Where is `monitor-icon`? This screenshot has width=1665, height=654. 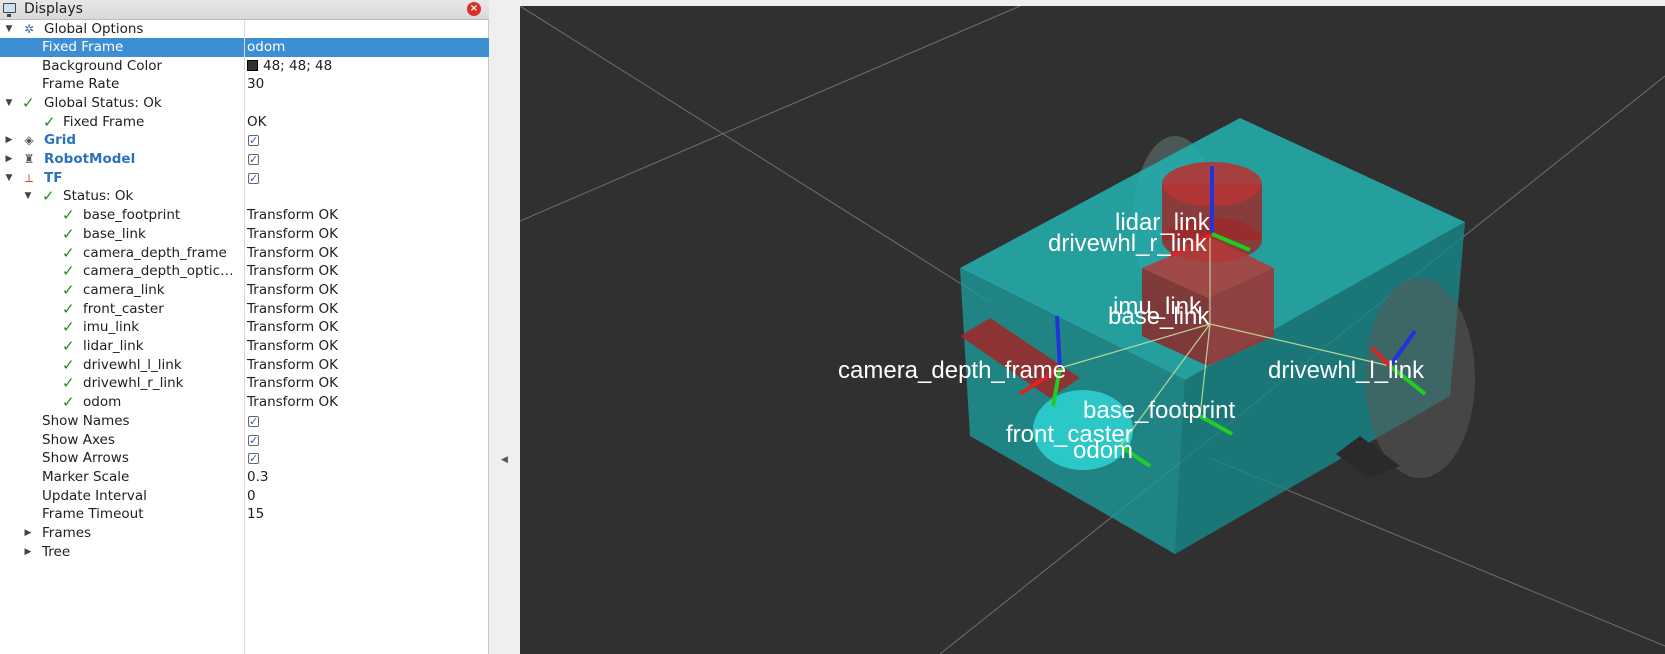 monitor-icon is located at coordinates (9, 10).